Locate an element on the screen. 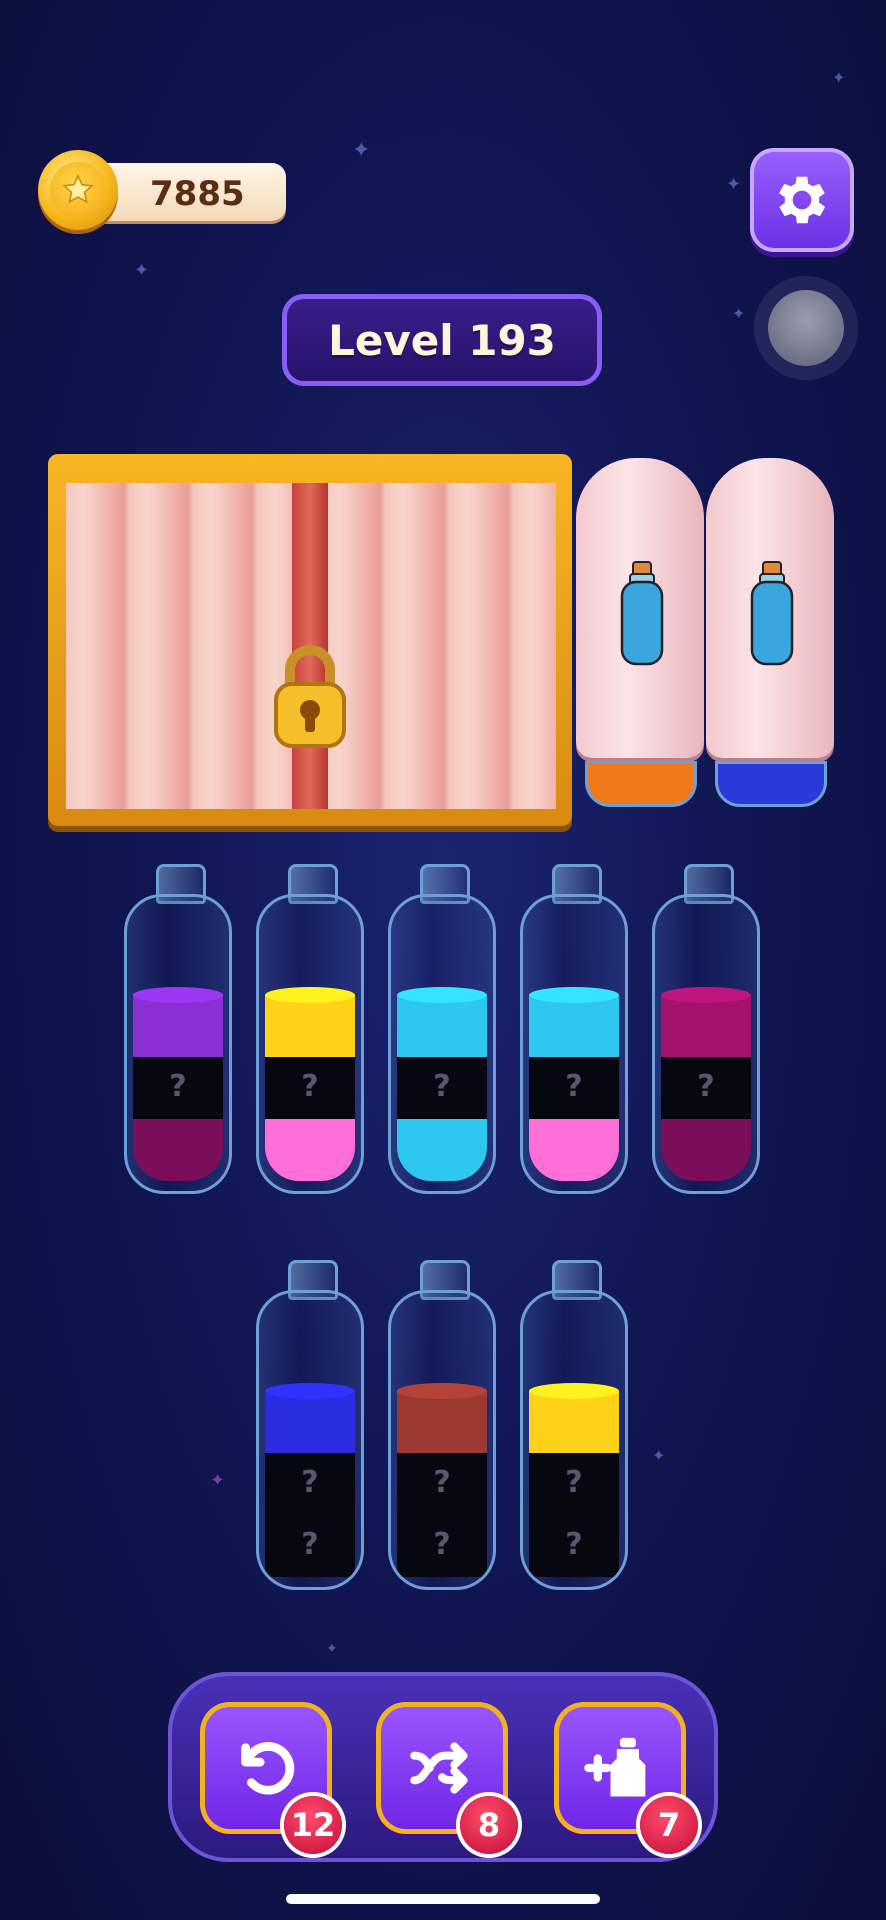  undo-count-badge: 12 is located at coordinates (313, 1825).